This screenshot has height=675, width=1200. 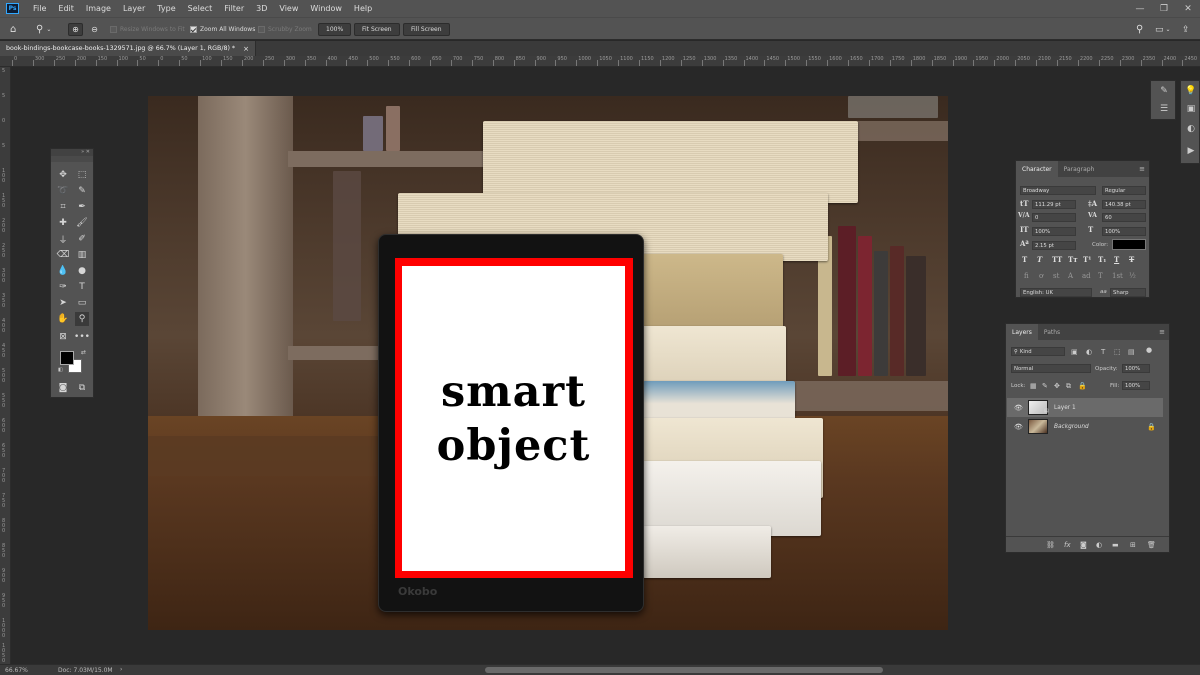 I want to click on path-selection-tool-icon: ➤, so click(x=63, y=303).